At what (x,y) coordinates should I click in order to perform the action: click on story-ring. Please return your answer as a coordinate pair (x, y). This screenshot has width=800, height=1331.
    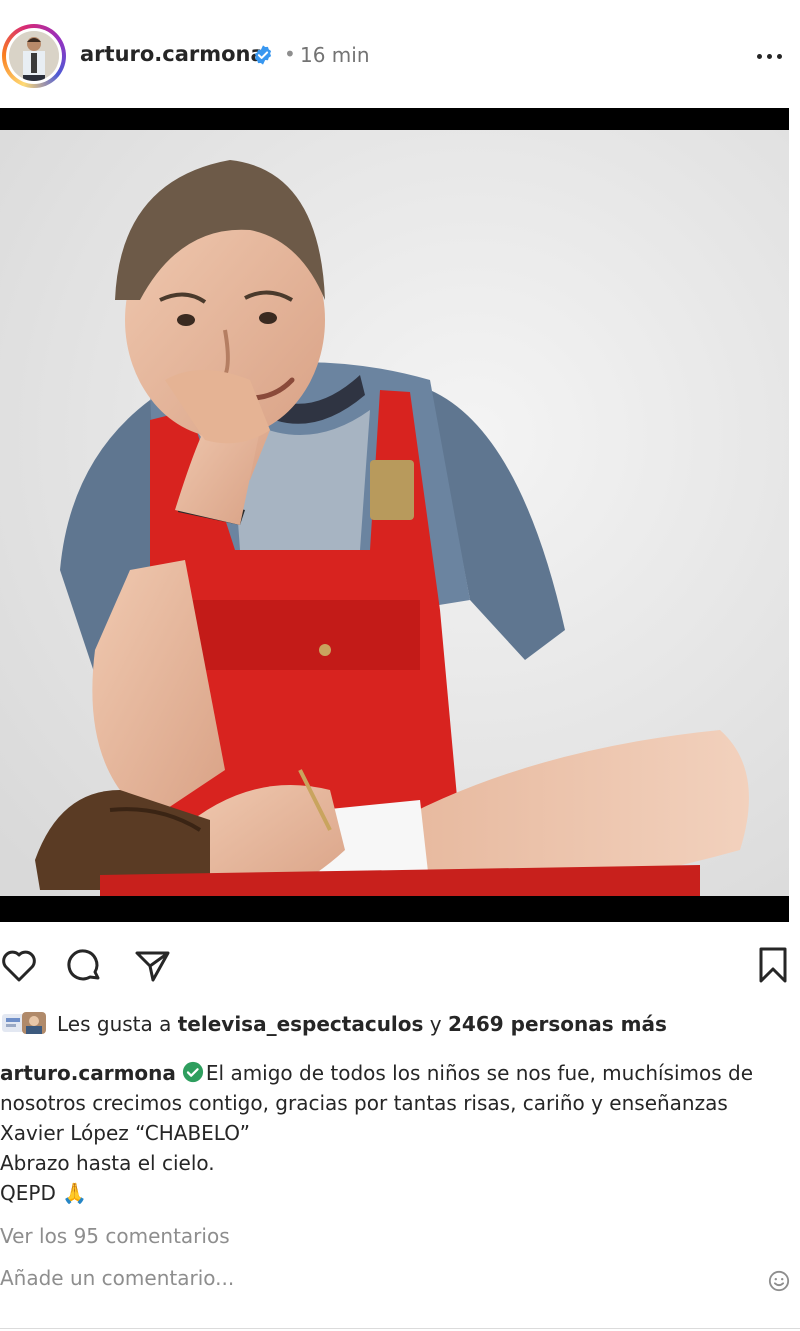
    Looking at the image, I should click on (34, 56).